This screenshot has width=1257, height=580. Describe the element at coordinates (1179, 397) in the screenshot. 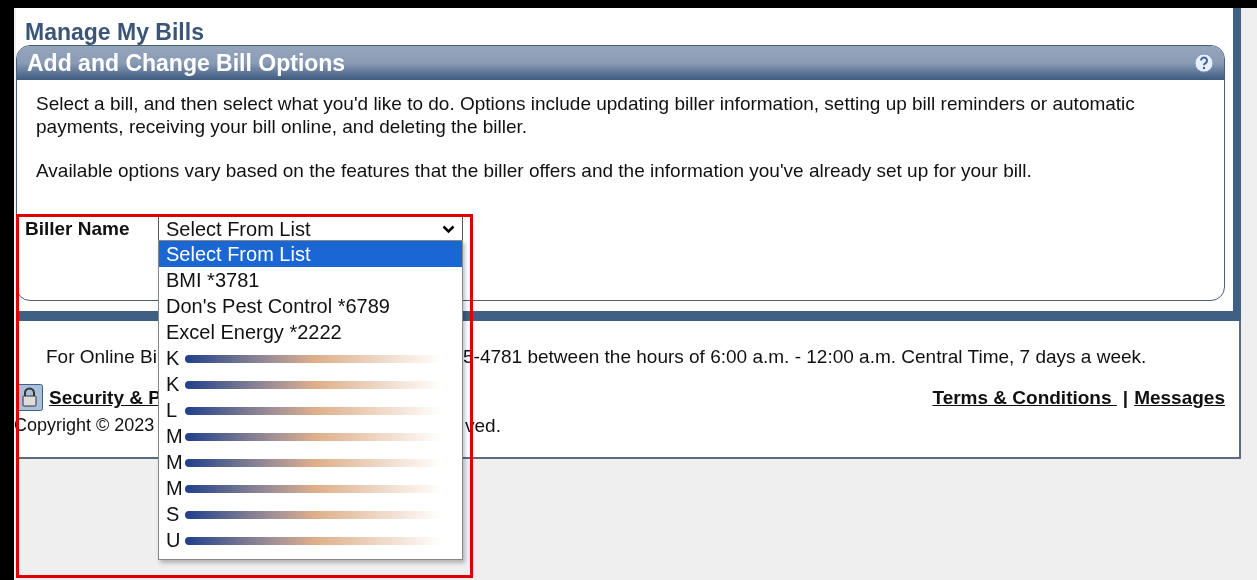

I see `messages-link: Messages` at that location.